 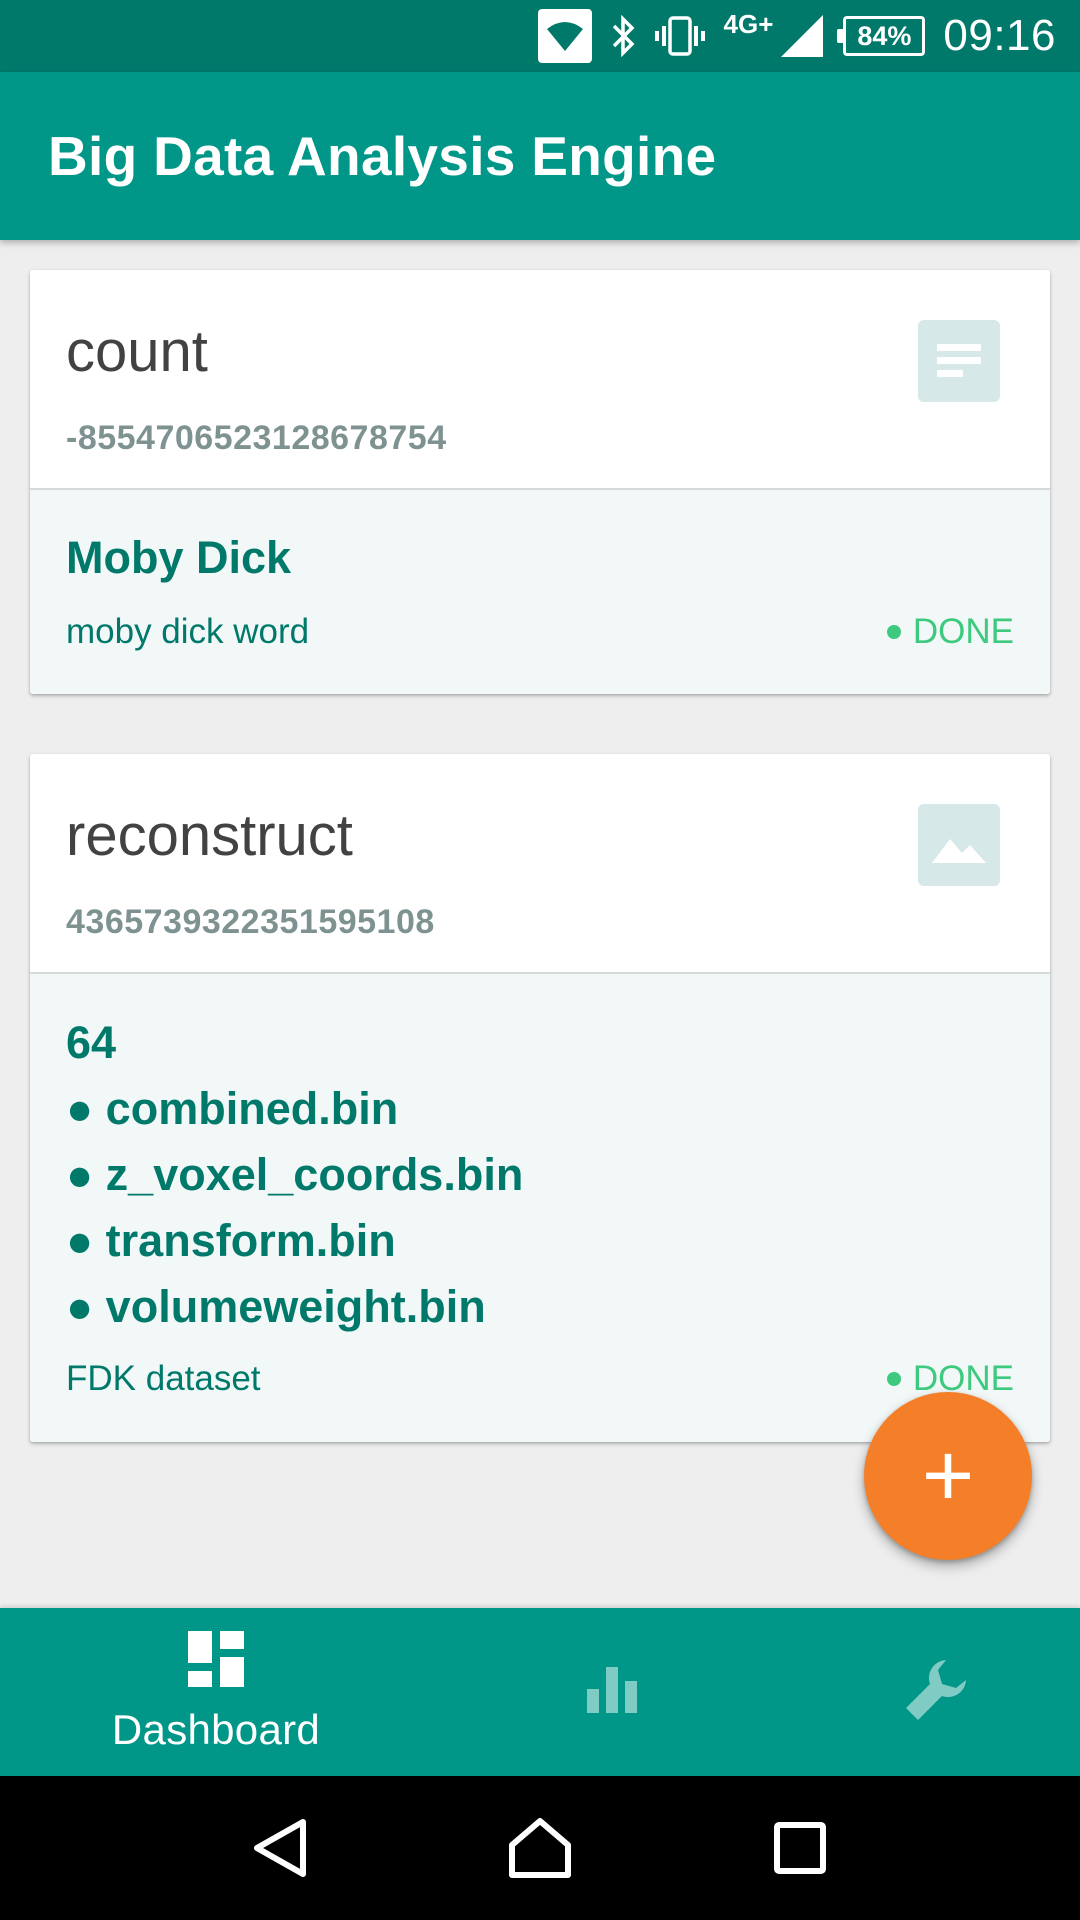 I want to click on plus-icon: +, so click(x=948, y=1476).